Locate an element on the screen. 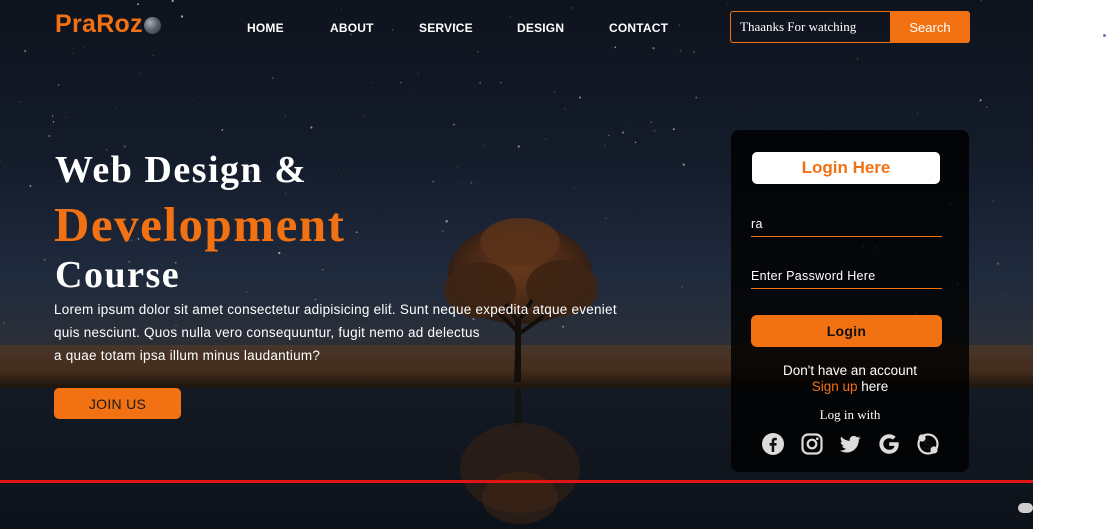  tree-reflection is located at coordinates (520, 456).